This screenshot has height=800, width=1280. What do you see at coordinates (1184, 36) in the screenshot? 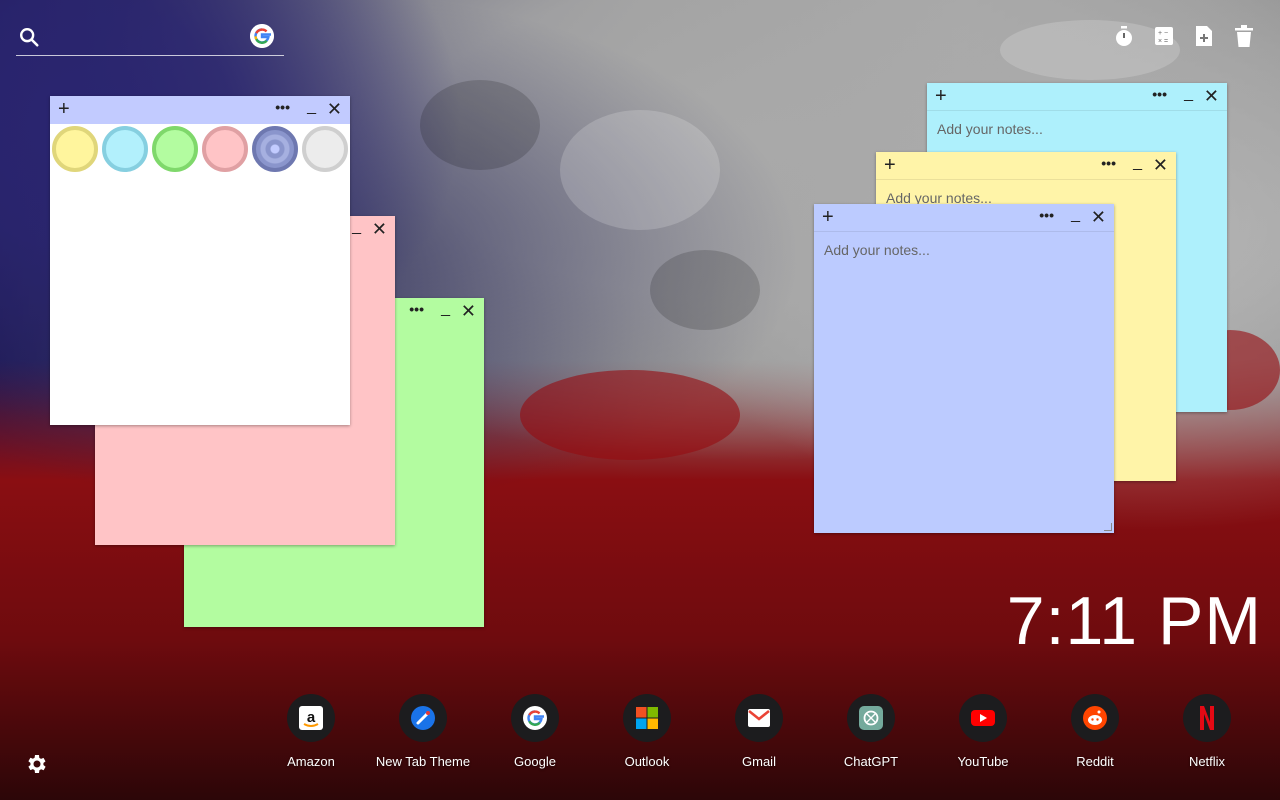
I see `toolbar: + − × =` at bounding box center [1184, 36].